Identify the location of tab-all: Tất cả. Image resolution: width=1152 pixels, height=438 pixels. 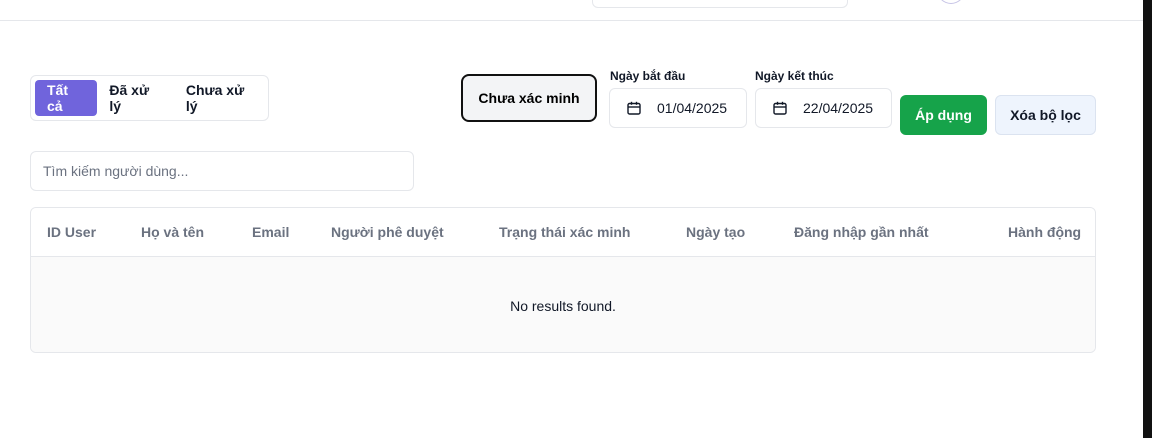
(66, 98).